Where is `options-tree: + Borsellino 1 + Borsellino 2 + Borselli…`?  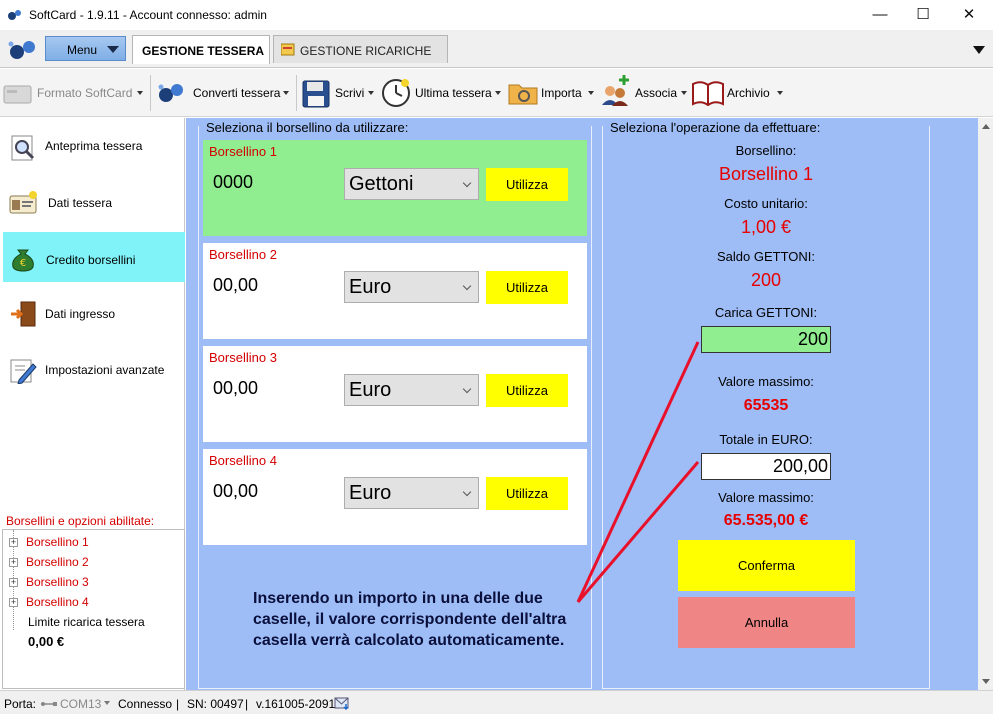
options-tree: + Borsellino 1 + Borsellino 2 + Borselli… is located at coordinates (93, 609).